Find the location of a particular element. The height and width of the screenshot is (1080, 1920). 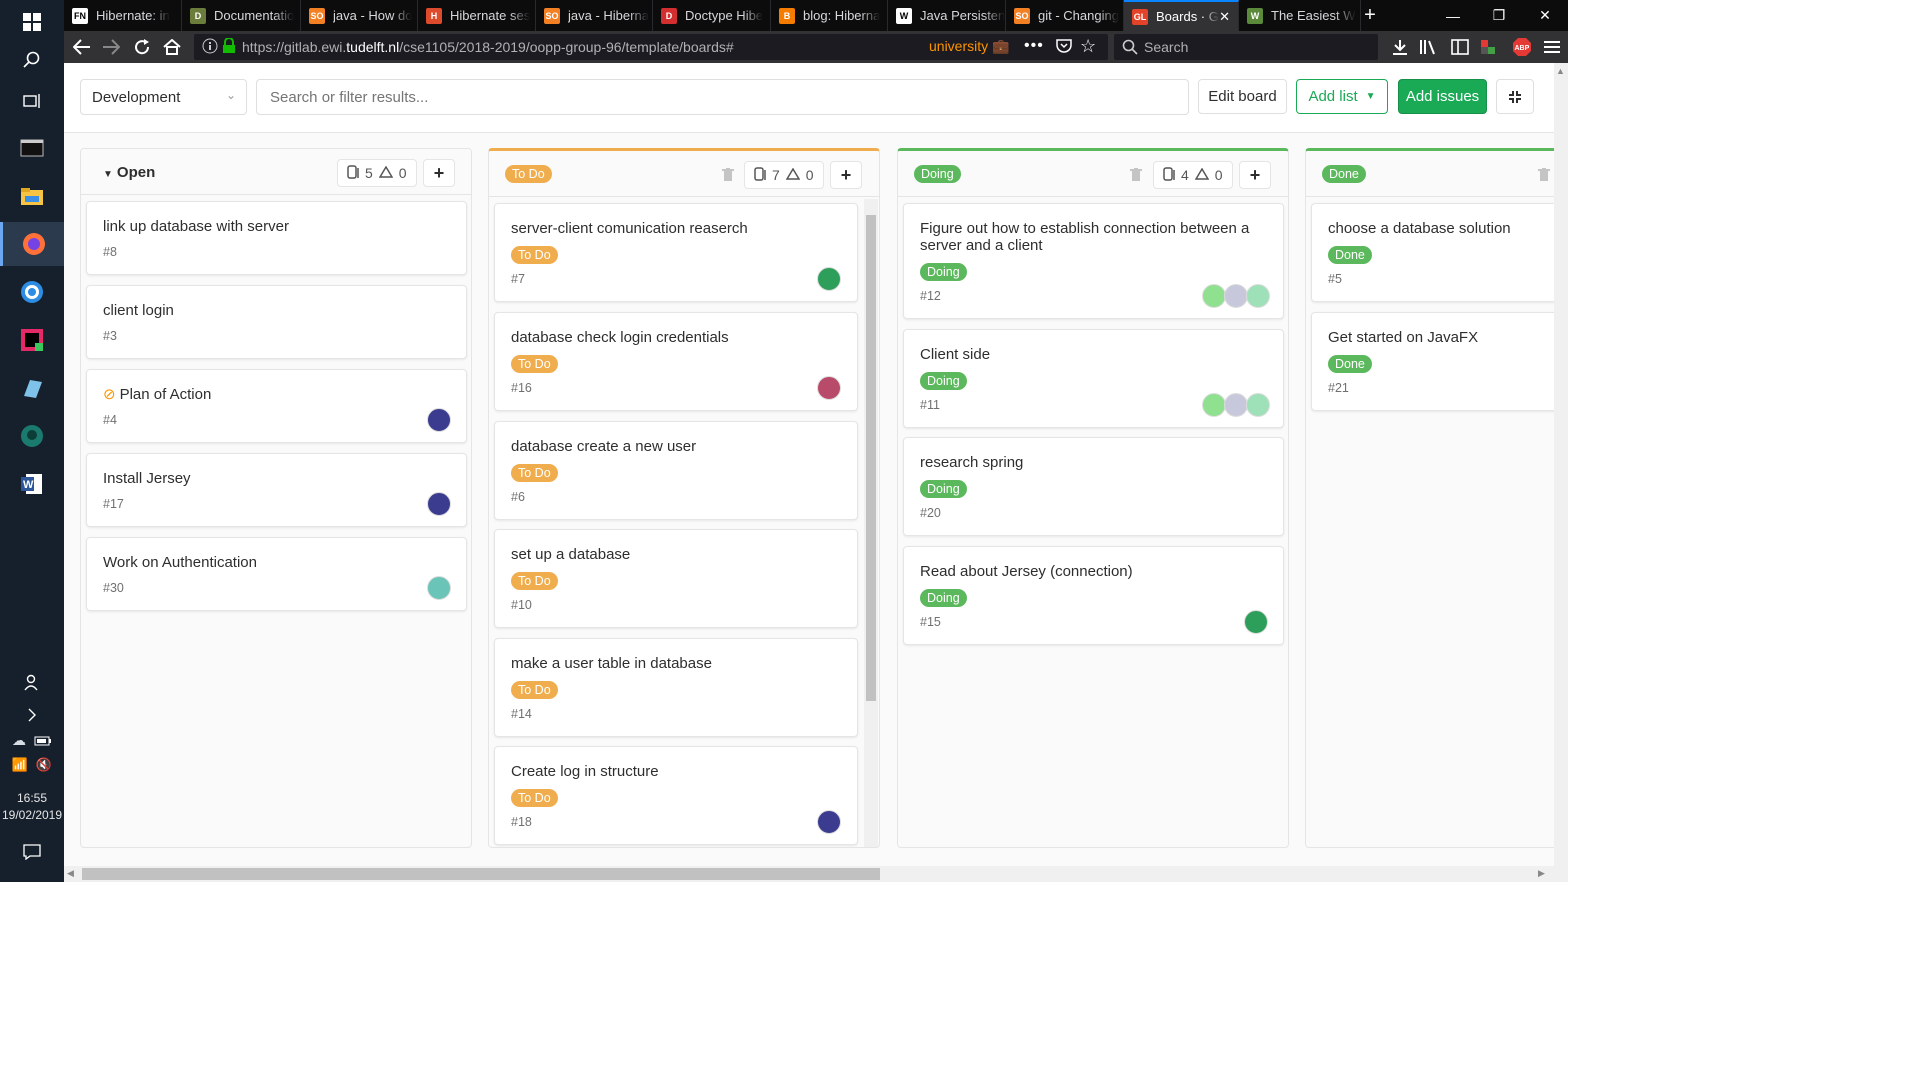

issue-title: server-client comunication reaserch is located at coordinates (629, 228).